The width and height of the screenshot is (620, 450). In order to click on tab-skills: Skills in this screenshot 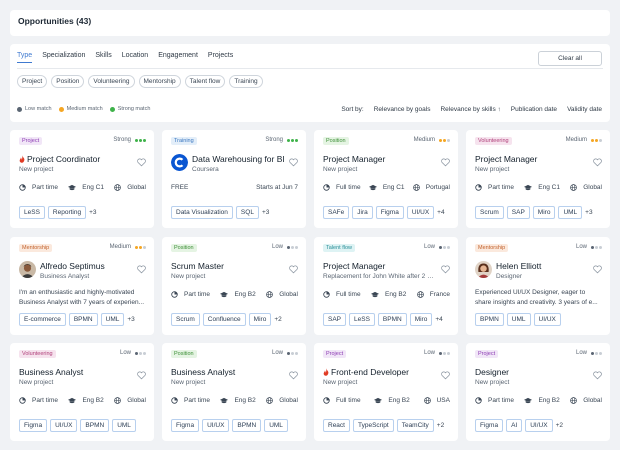, I will do `click(103, 57)`.